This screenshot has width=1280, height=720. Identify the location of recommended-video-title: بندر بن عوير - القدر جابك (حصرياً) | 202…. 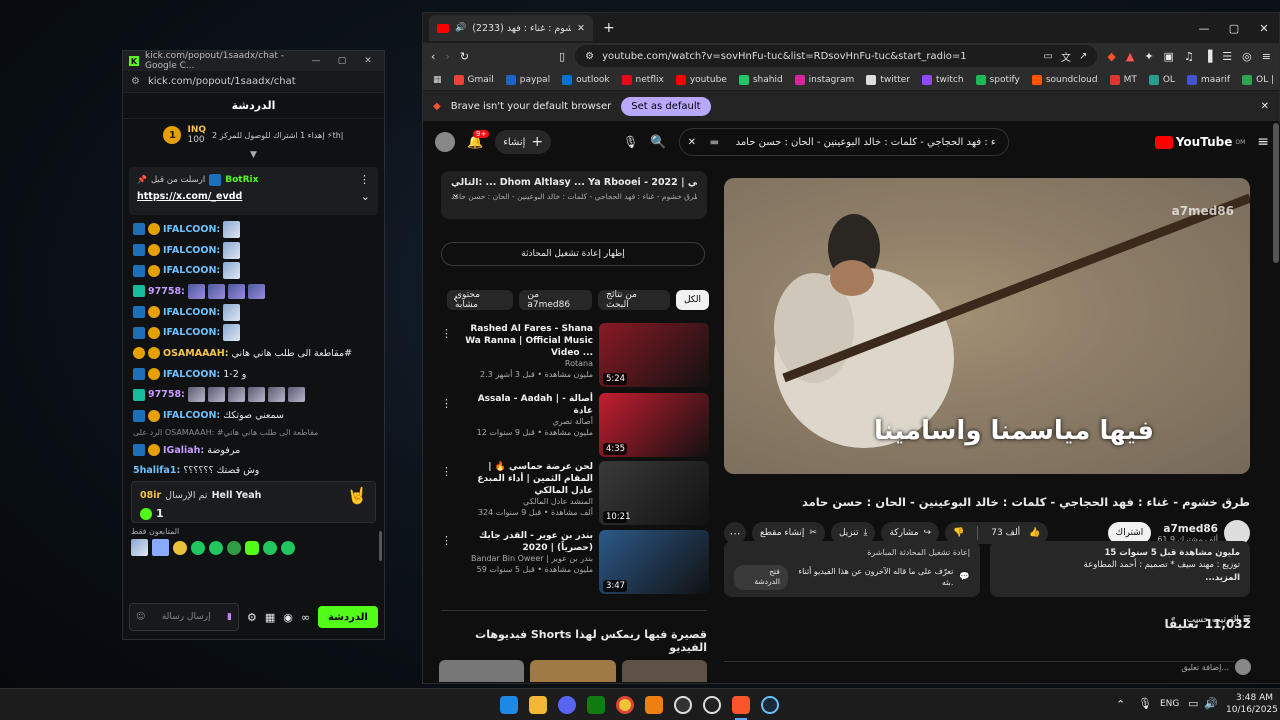
(525, 542).